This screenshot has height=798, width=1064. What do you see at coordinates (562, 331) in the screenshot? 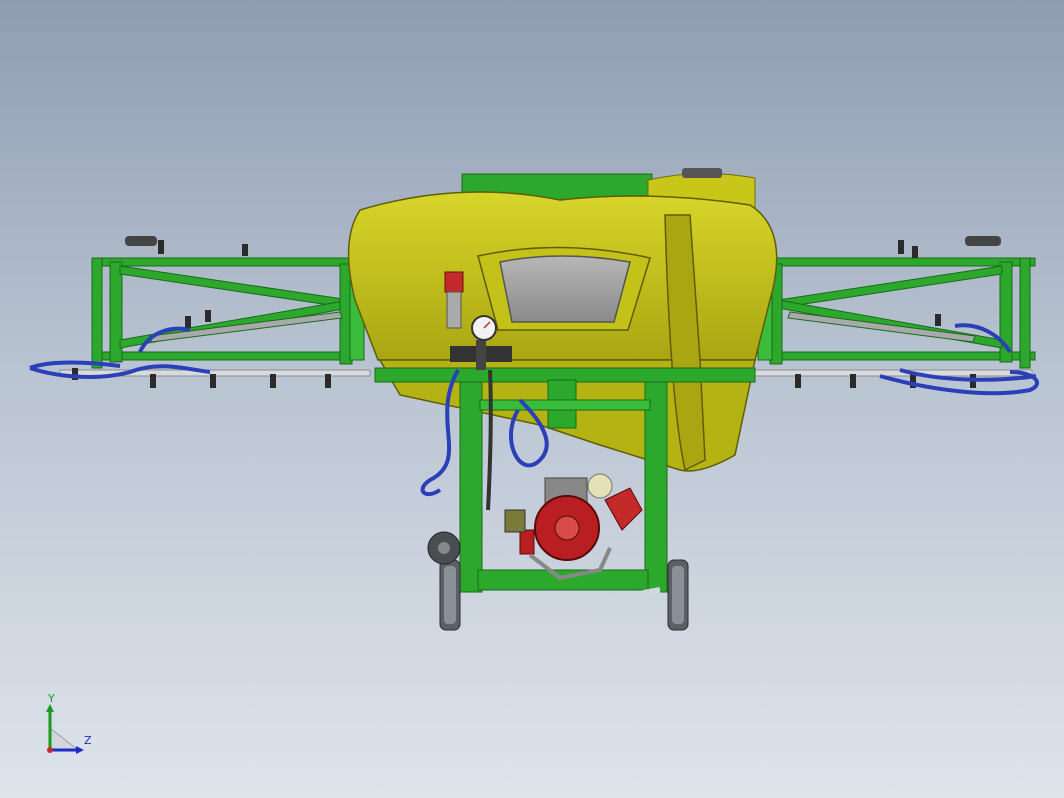
I see `spray-tank` at bounding box center [562, 331].